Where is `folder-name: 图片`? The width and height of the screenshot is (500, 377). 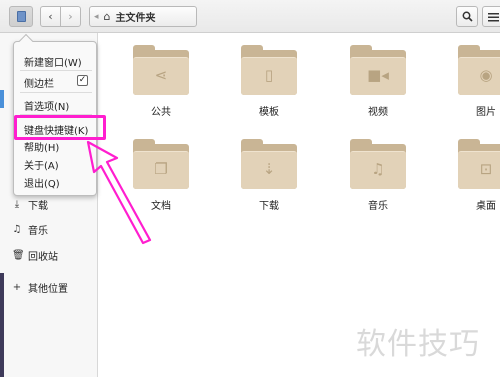 folder-name: 图片 is located at coordinates (486, 112).